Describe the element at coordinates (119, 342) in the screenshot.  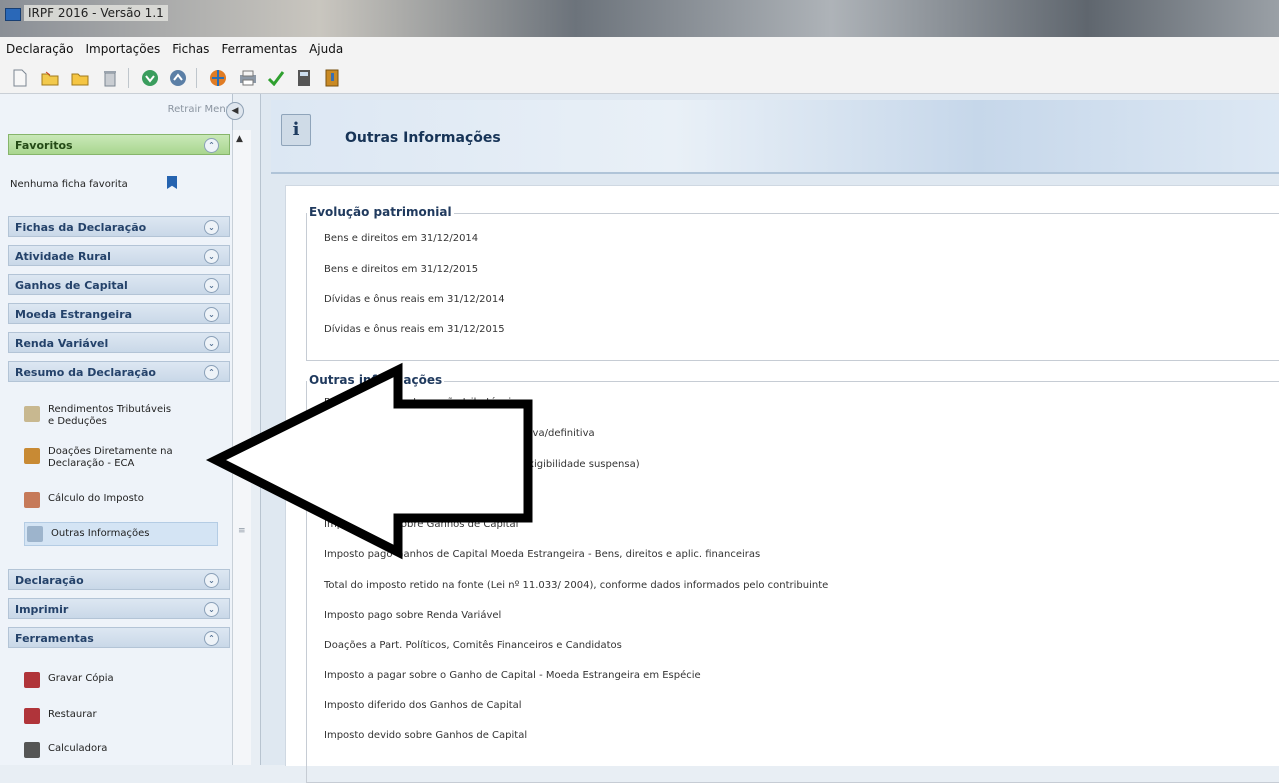
I see `section-renda-variavel: Renda Variável ⌄` at that location.